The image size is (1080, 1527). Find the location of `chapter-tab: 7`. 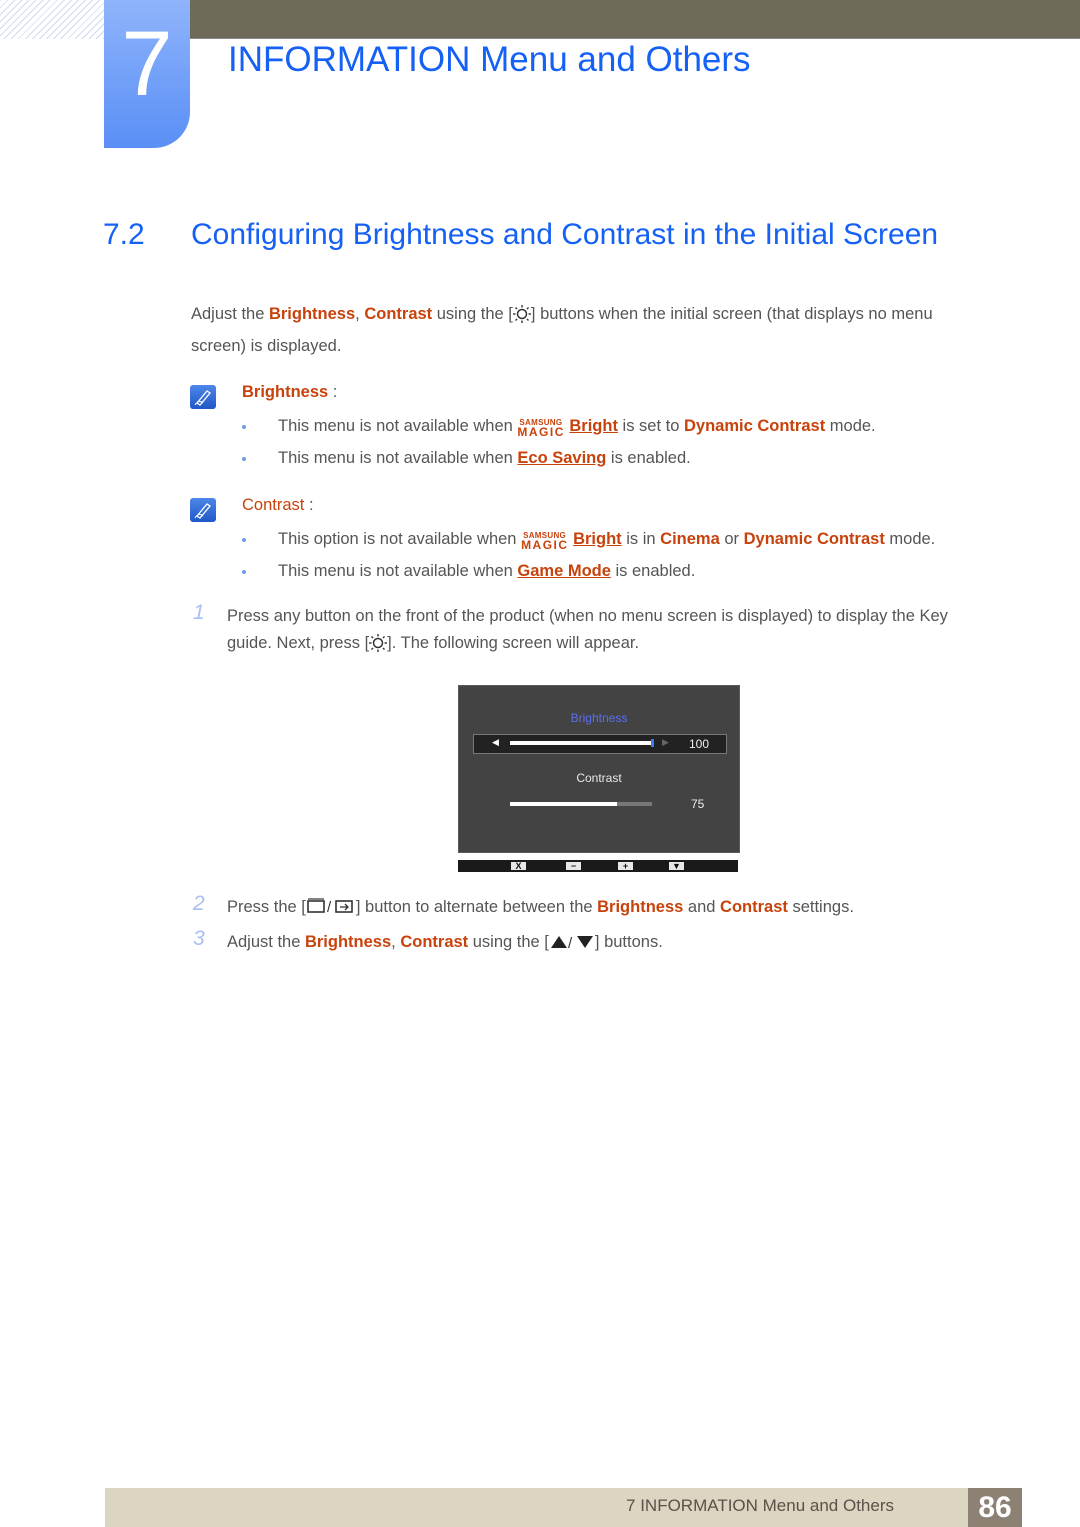

chapter-tab: 7 is located at coordinates (147, 74).